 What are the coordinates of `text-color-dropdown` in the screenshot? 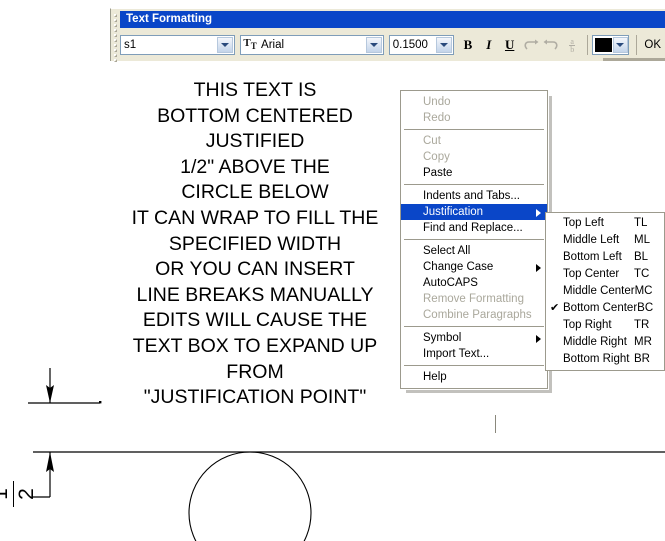 It's located at (610, 45).